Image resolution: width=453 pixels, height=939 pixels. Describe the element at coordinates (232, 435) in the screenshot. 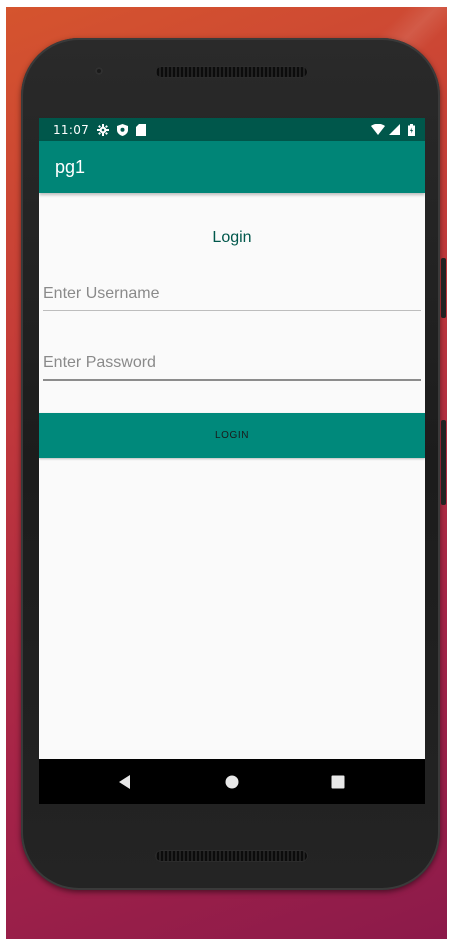

I see `login-button: LOGIN` at that location.